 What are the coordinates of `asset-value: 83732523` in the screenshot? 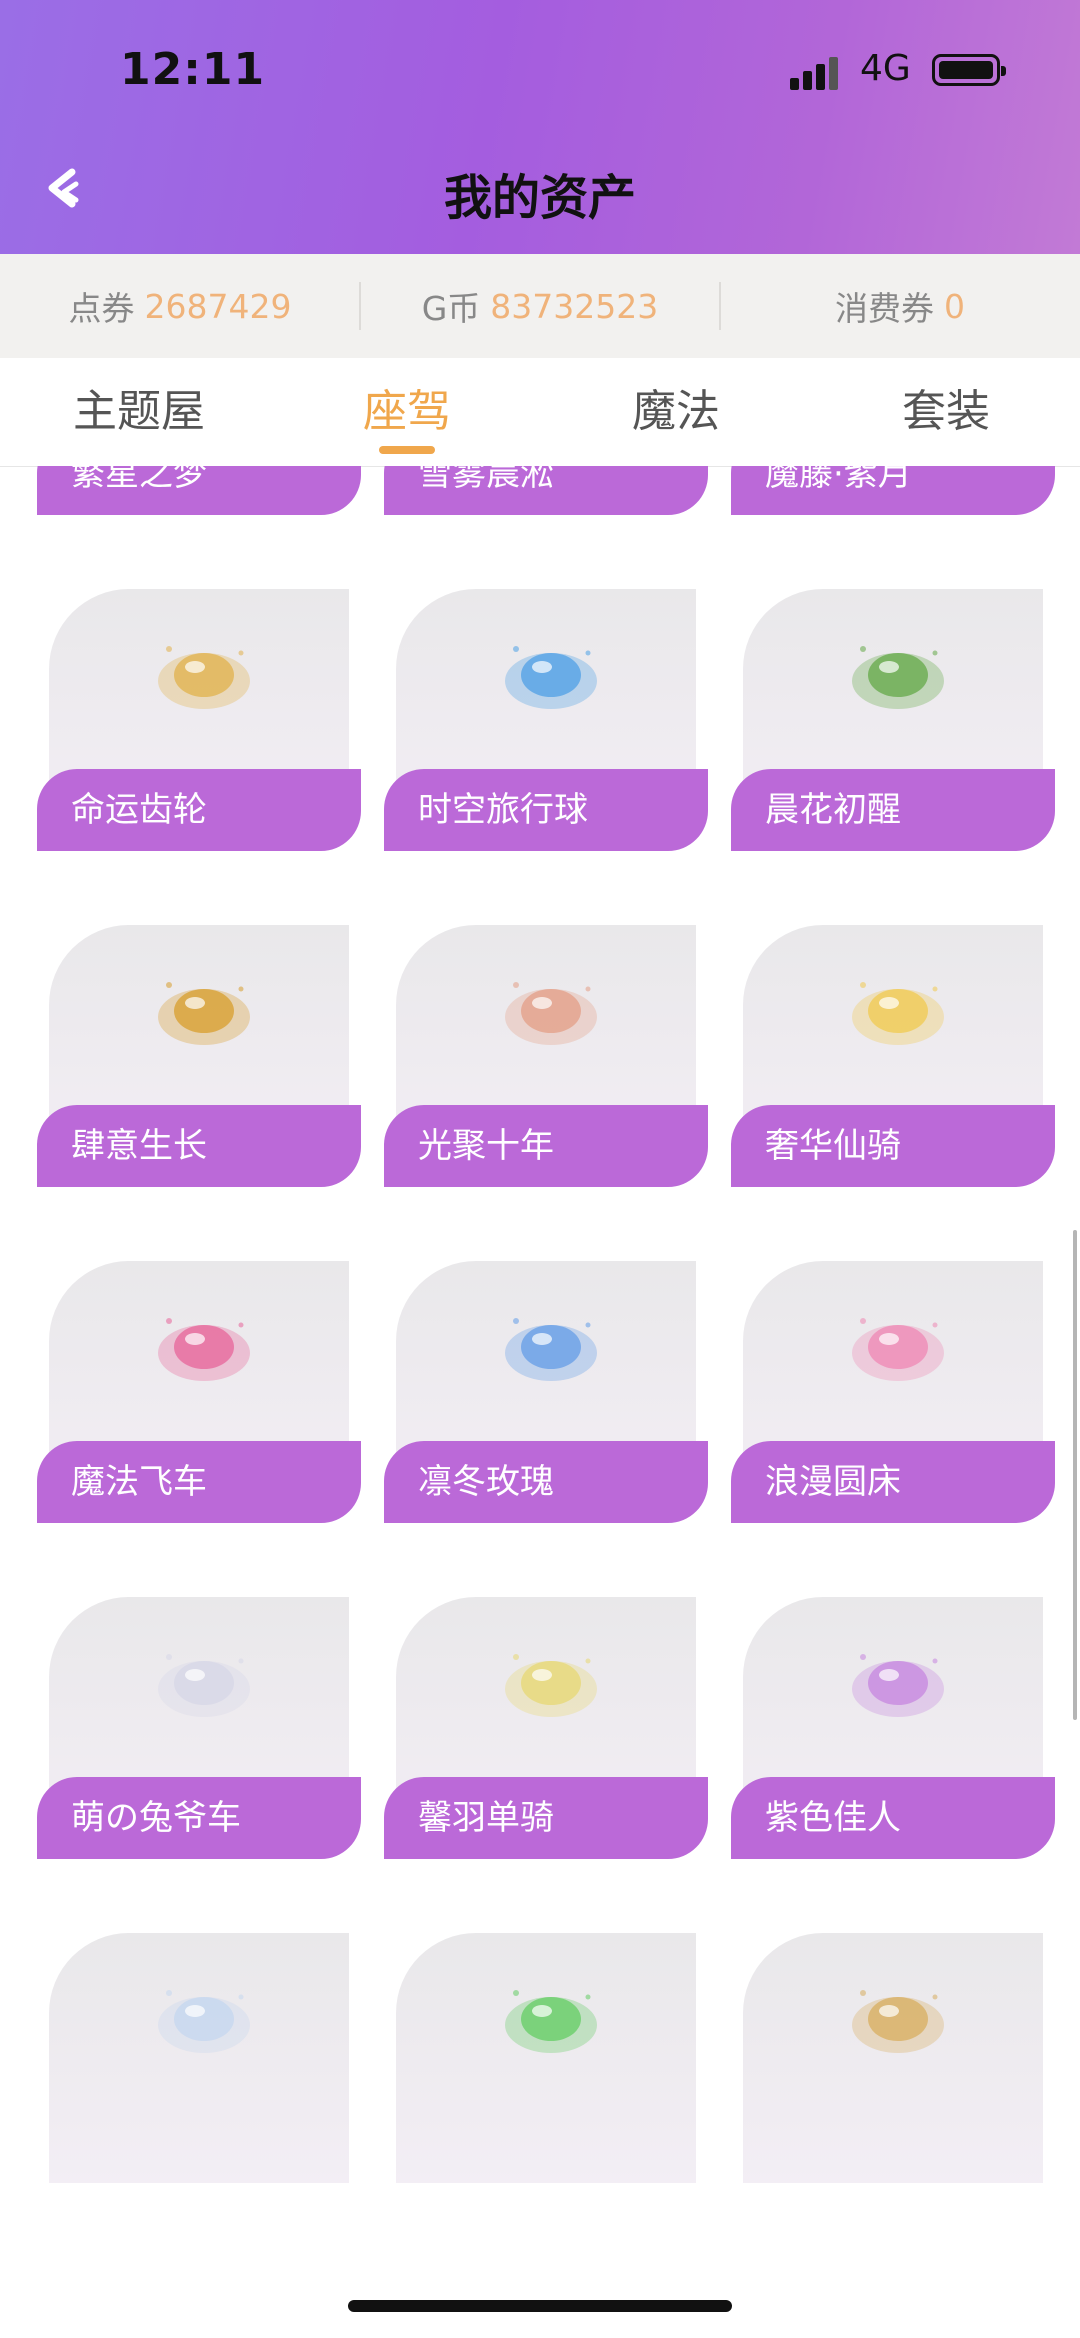 It's located at (574, 306).